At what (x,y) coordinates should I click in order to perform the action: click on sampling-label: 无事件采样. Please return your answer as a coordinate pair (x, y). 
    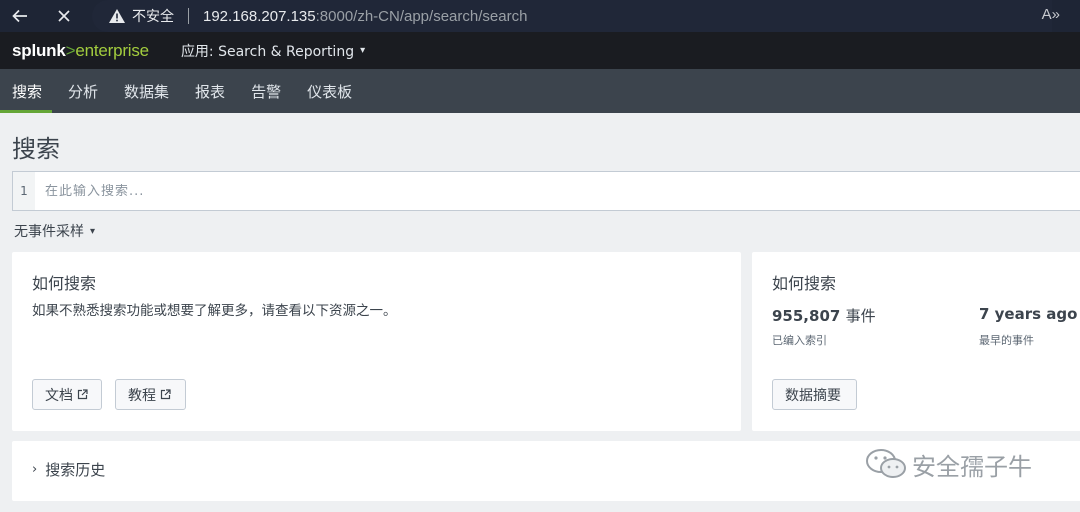
    Looking at the image, I should click on (49, 232).